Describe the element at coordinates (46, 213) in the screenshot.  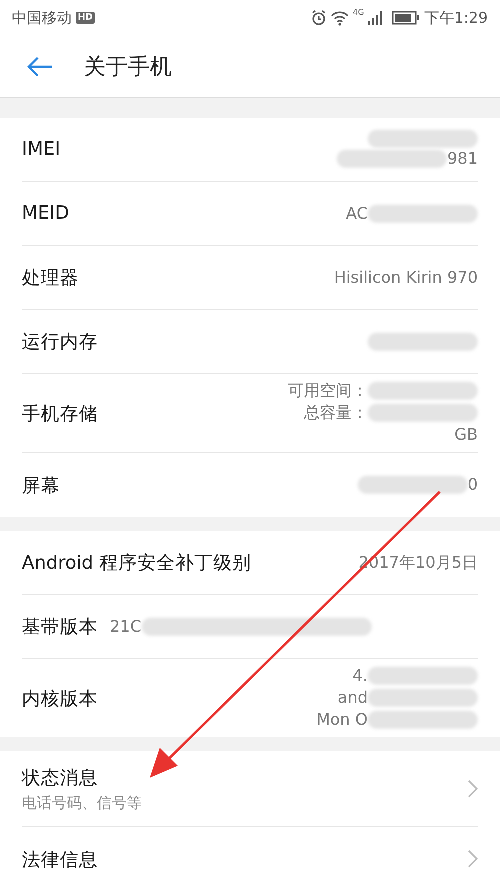
I see `row-label: MEID` at that location.